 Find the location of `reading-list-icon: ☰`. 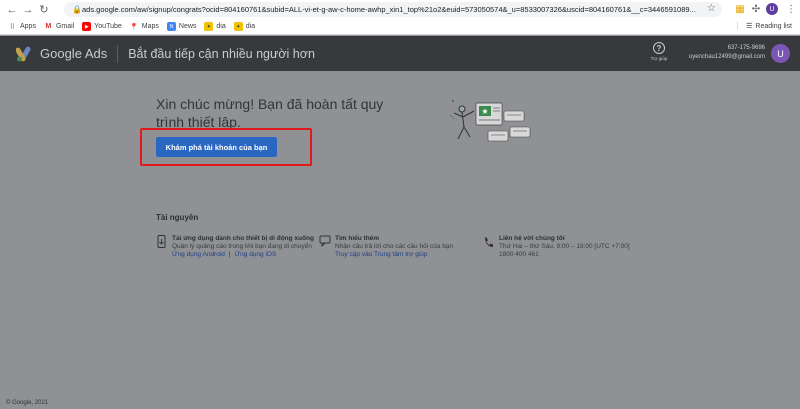

reading-list-icon: ☰ is located at coordinates (749, 26).